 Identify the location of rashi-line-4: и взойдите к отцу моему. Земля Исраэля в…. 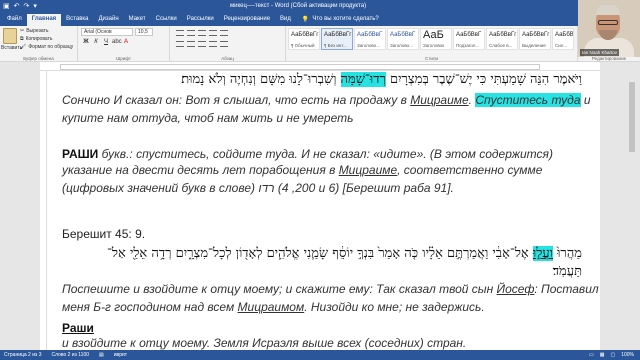
(264, 343).